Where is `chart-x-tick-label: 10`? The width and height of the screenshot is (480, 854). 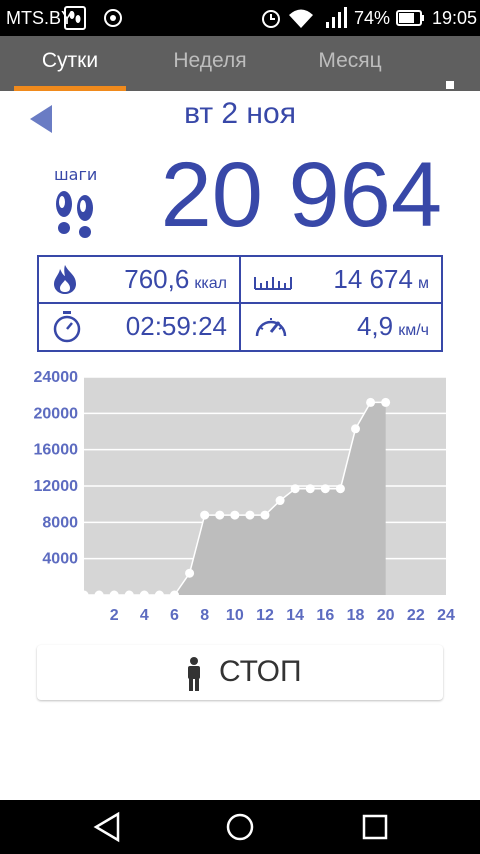 chart-x-tick-label: 10 is located at coordinates (235, 615).